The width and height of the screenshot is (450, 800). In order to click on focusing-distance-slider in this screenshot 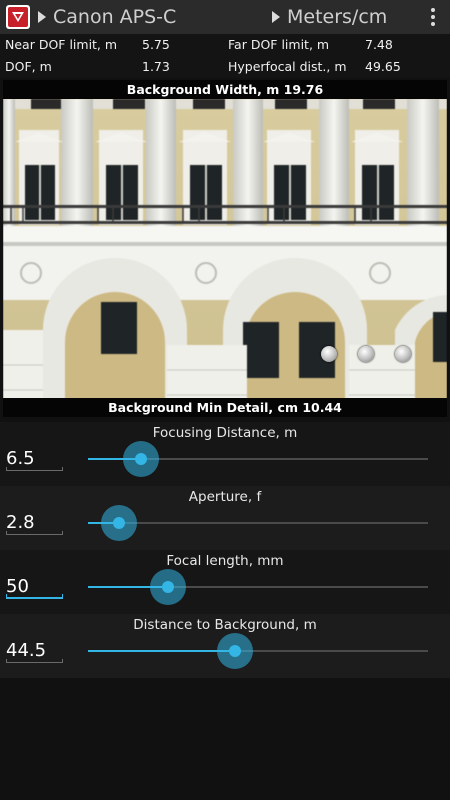, I will do `click(258, 459)`.